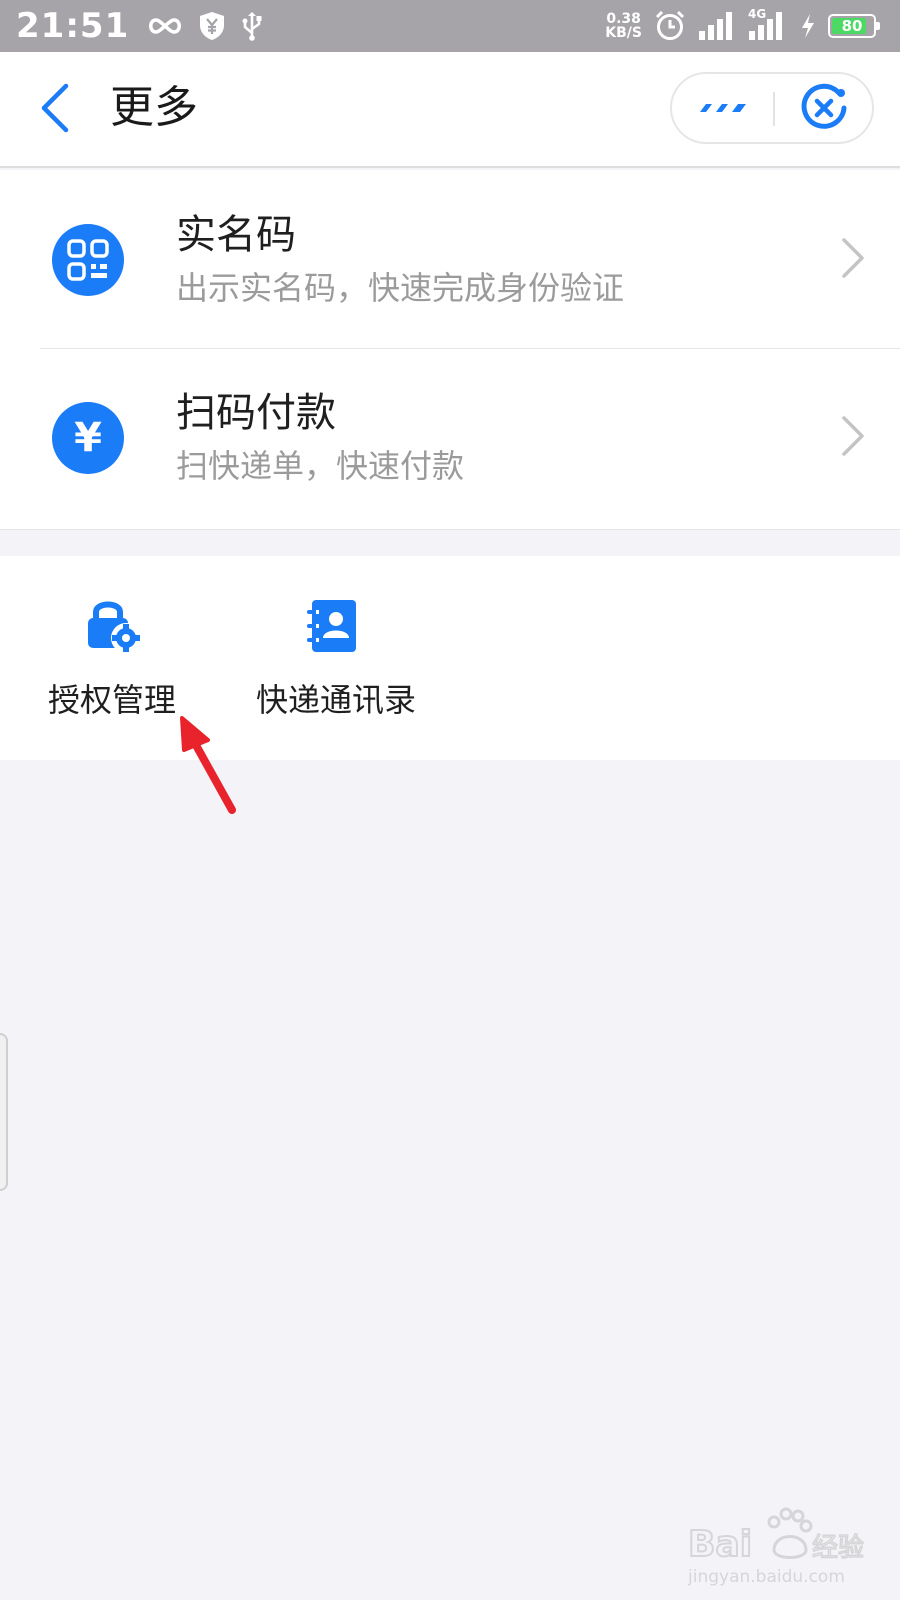 Image resolution: width=900 pixels, height=1600 pixels. Describe the element at coordinates (115, 658) in the screenshot. I see `grid-item-authorization: 授权管理` at that location.